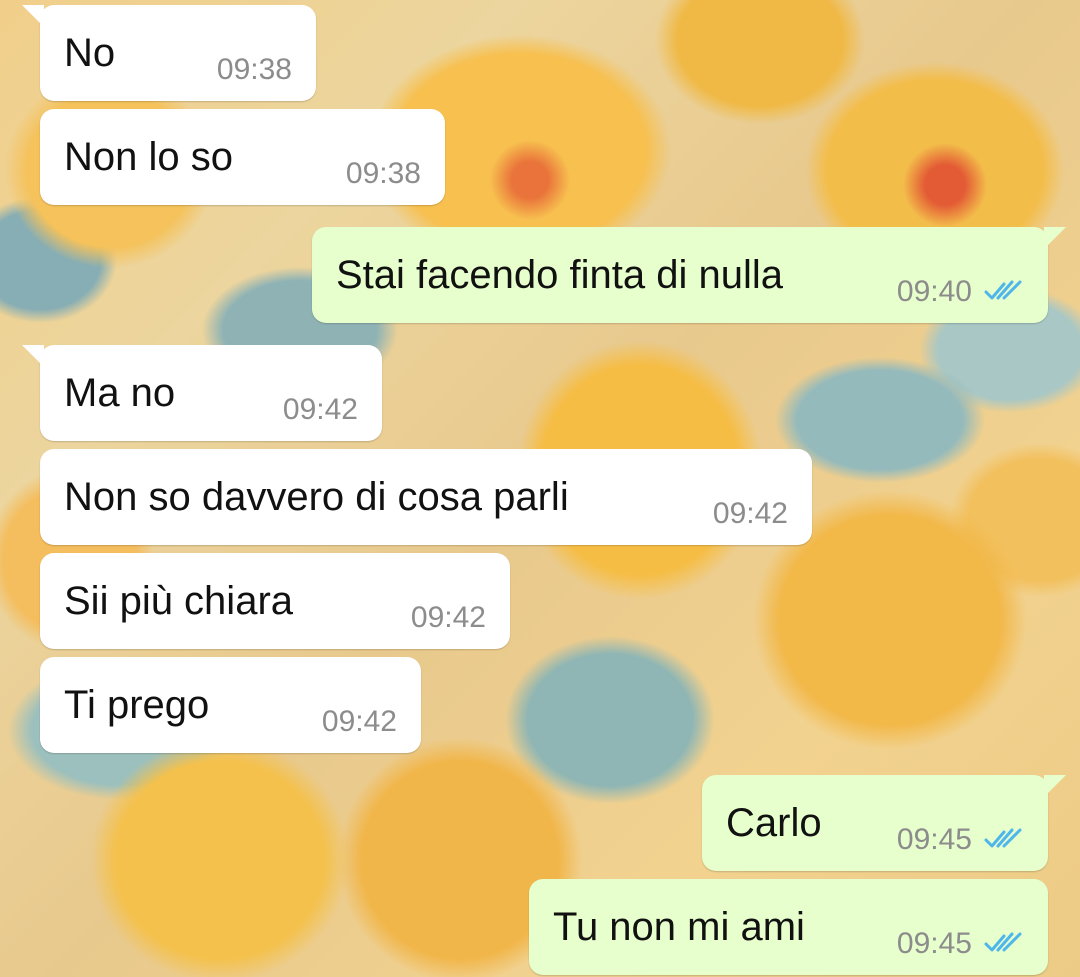 Image resolution: width=1080 pixels, height=977 pixels. Describe the element at coordinates (884, 823) in the screenshot. I see `message-bubble-outgoing: Carlo 09:45` at that location.